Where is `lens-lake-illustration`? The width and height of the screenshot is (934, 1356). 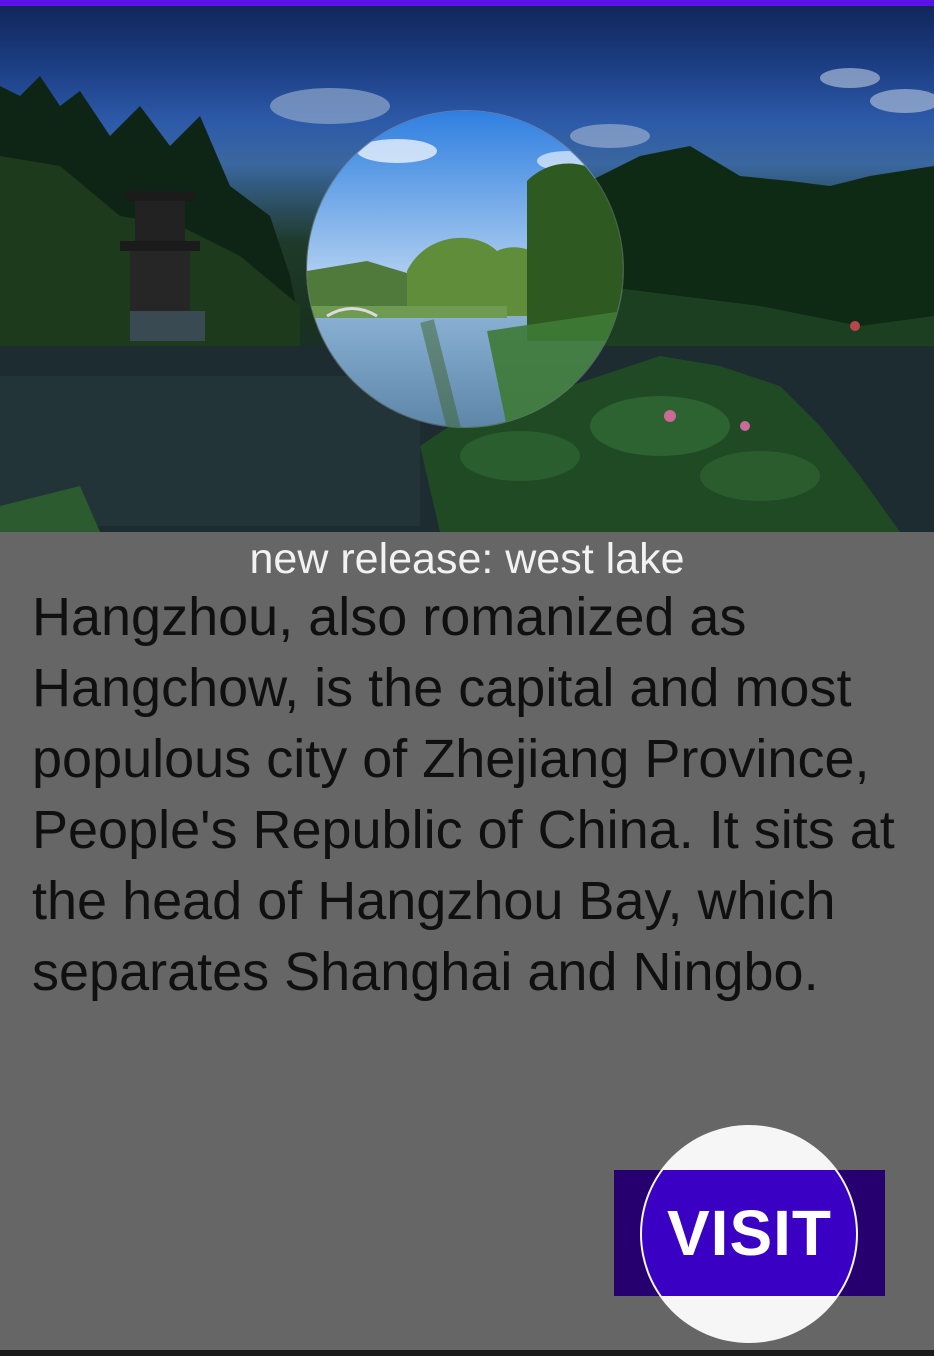 lens-lake-illustration is located at coordinates (465, 269).